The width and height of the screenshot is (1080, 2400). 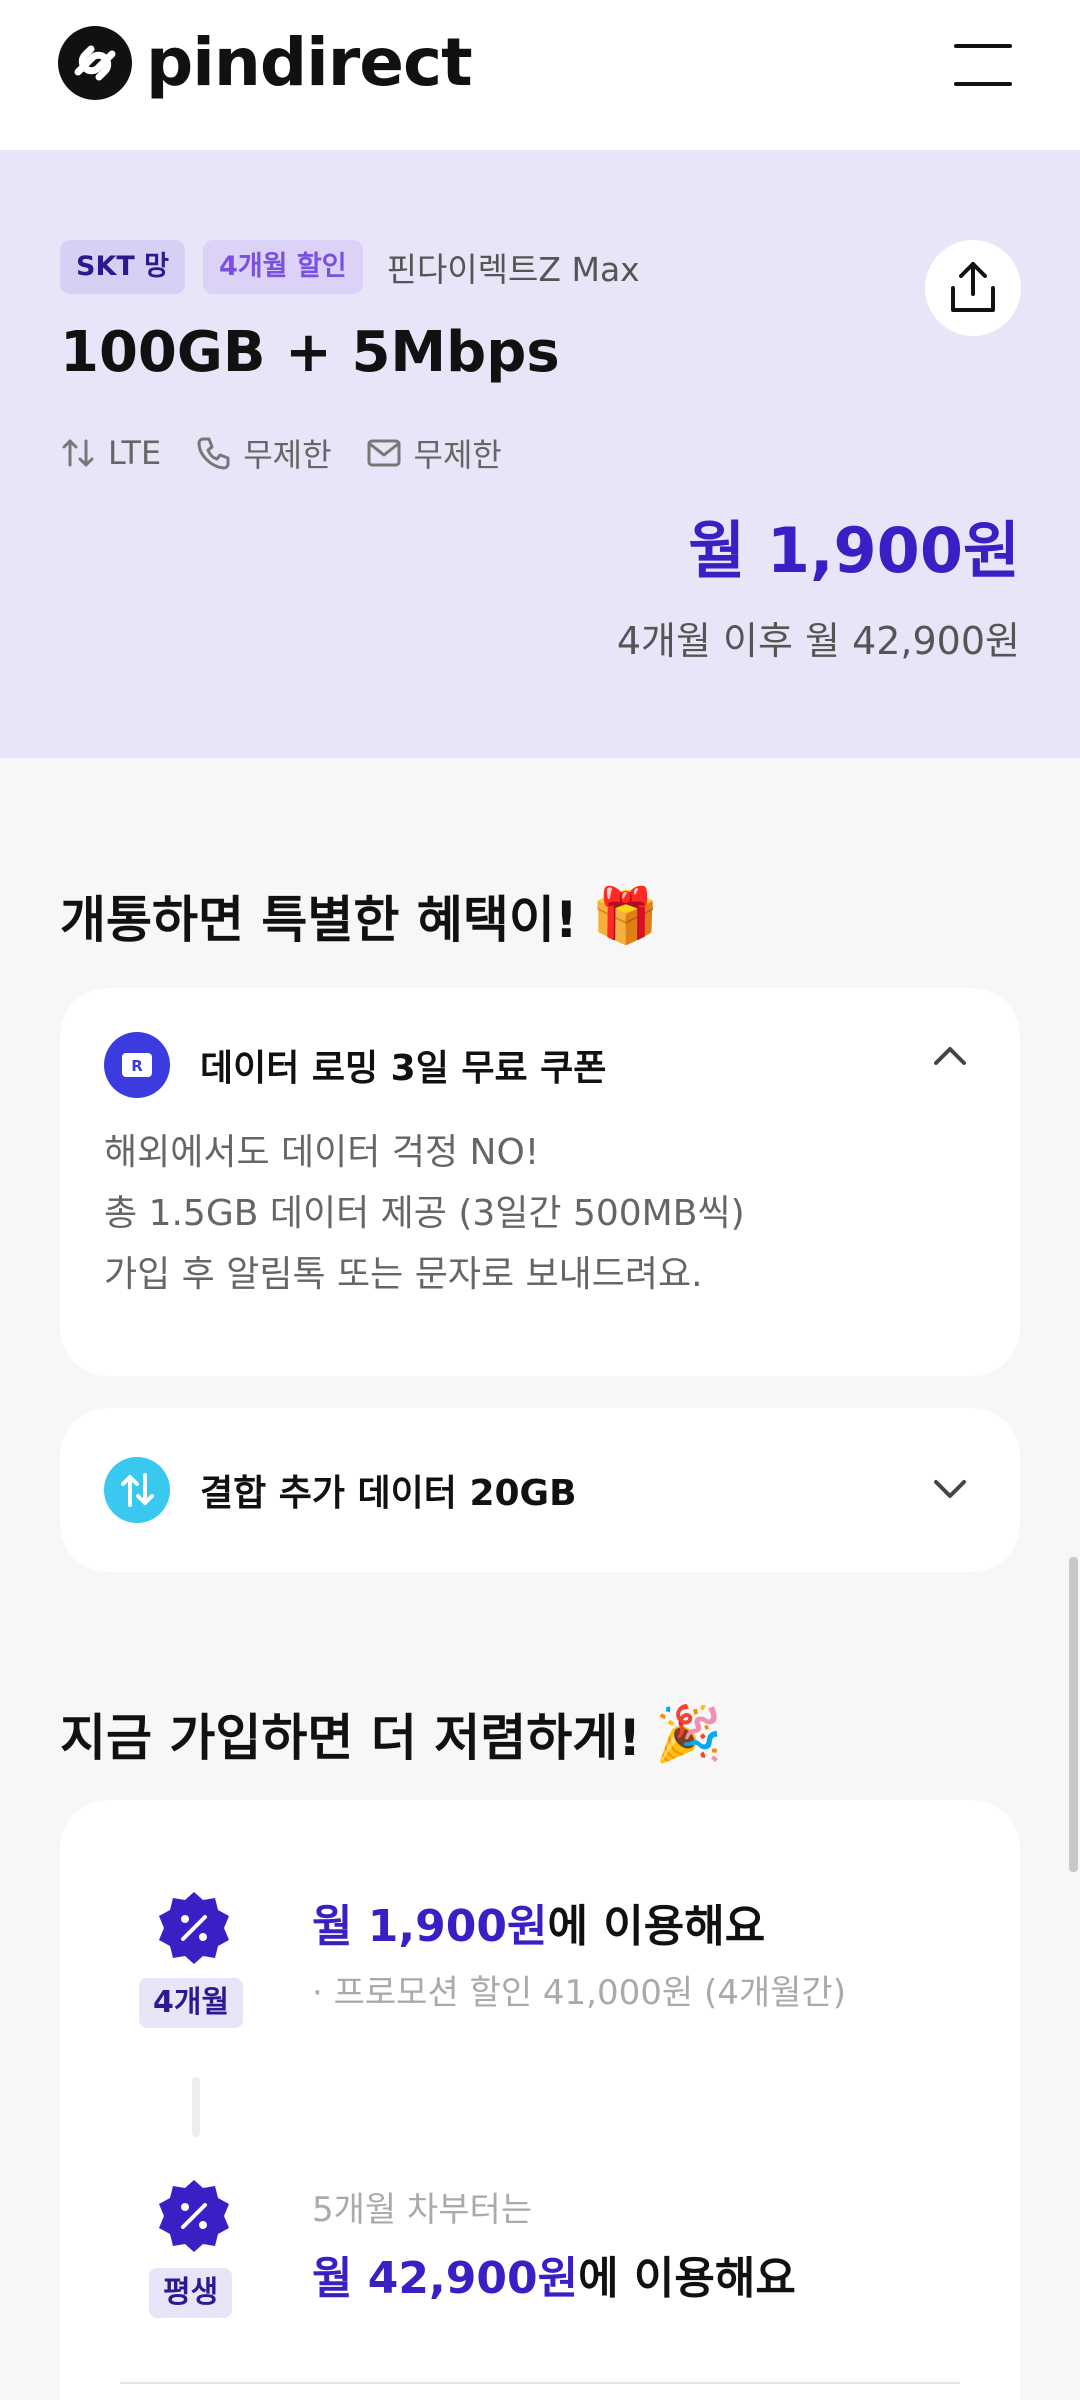 I want to click on monthly-price: 월 1,900원, so click(x=854, y=550).